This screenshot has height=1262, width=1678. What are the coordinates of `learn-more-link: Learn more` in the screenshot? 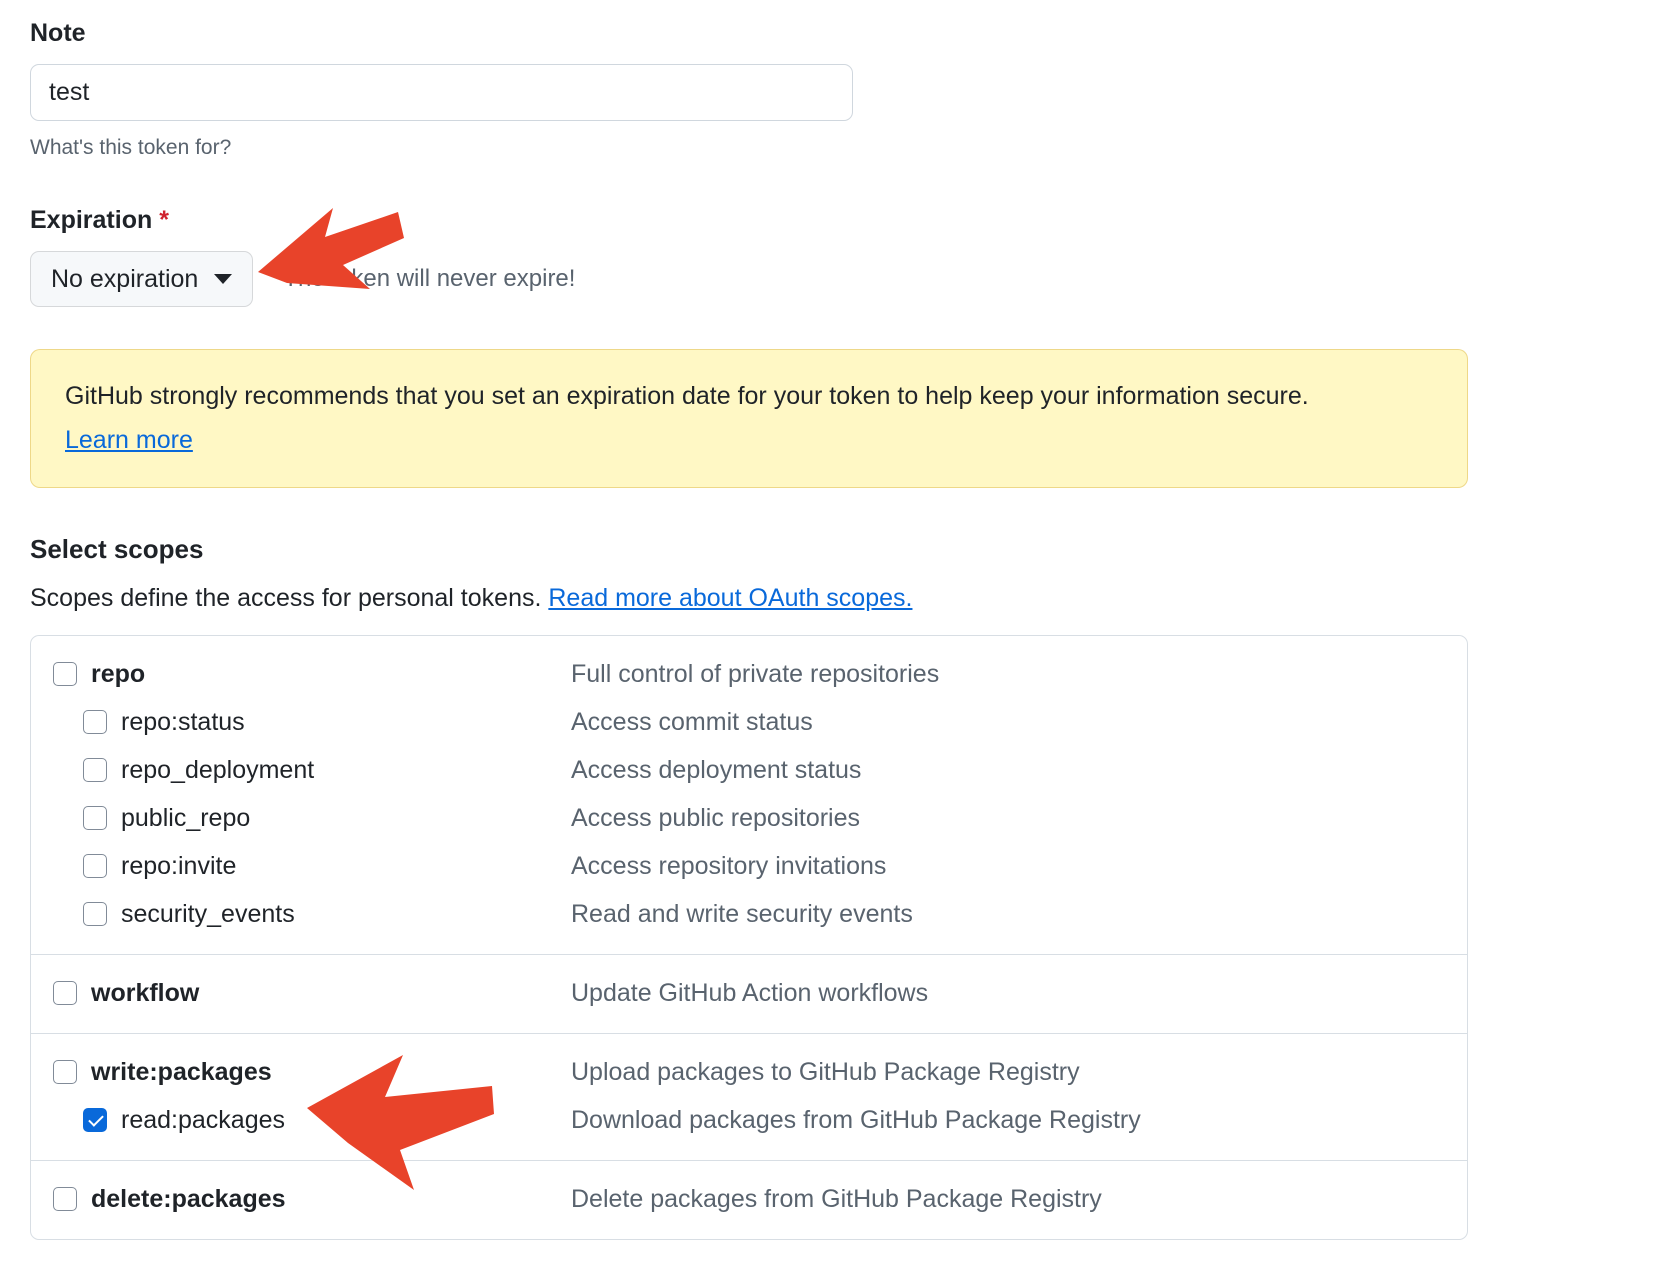 It's located at (129, 440).